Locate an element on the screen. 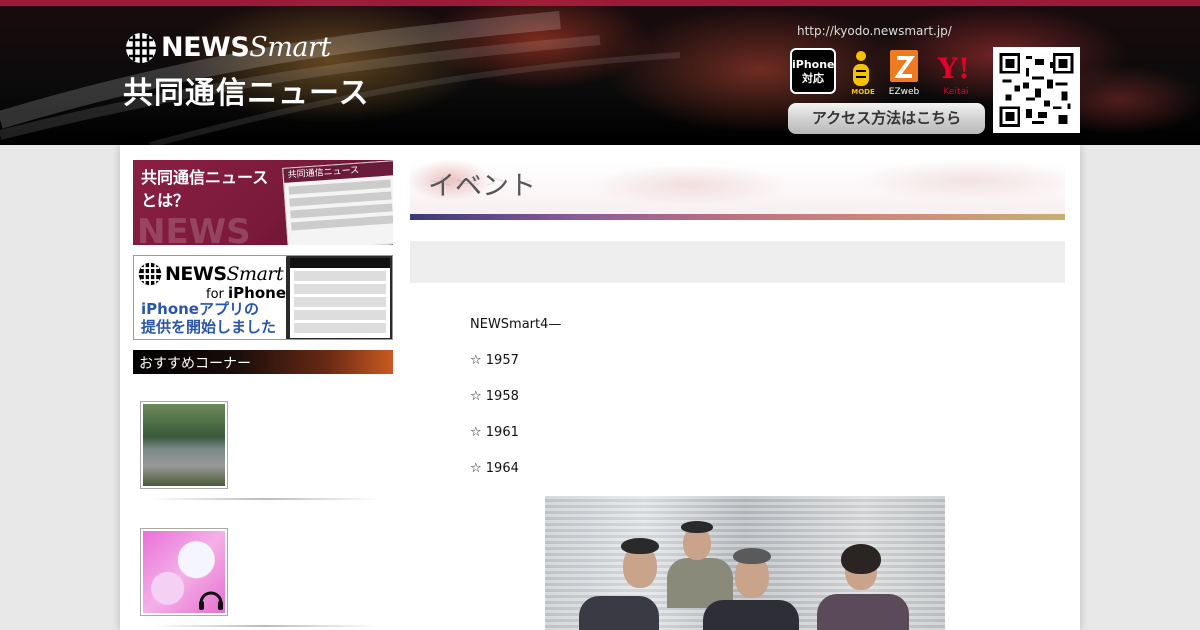 The height and width of the screenshot is (630, 1200). site-logo: NEWSSmart is located at coordinates (228, 48).